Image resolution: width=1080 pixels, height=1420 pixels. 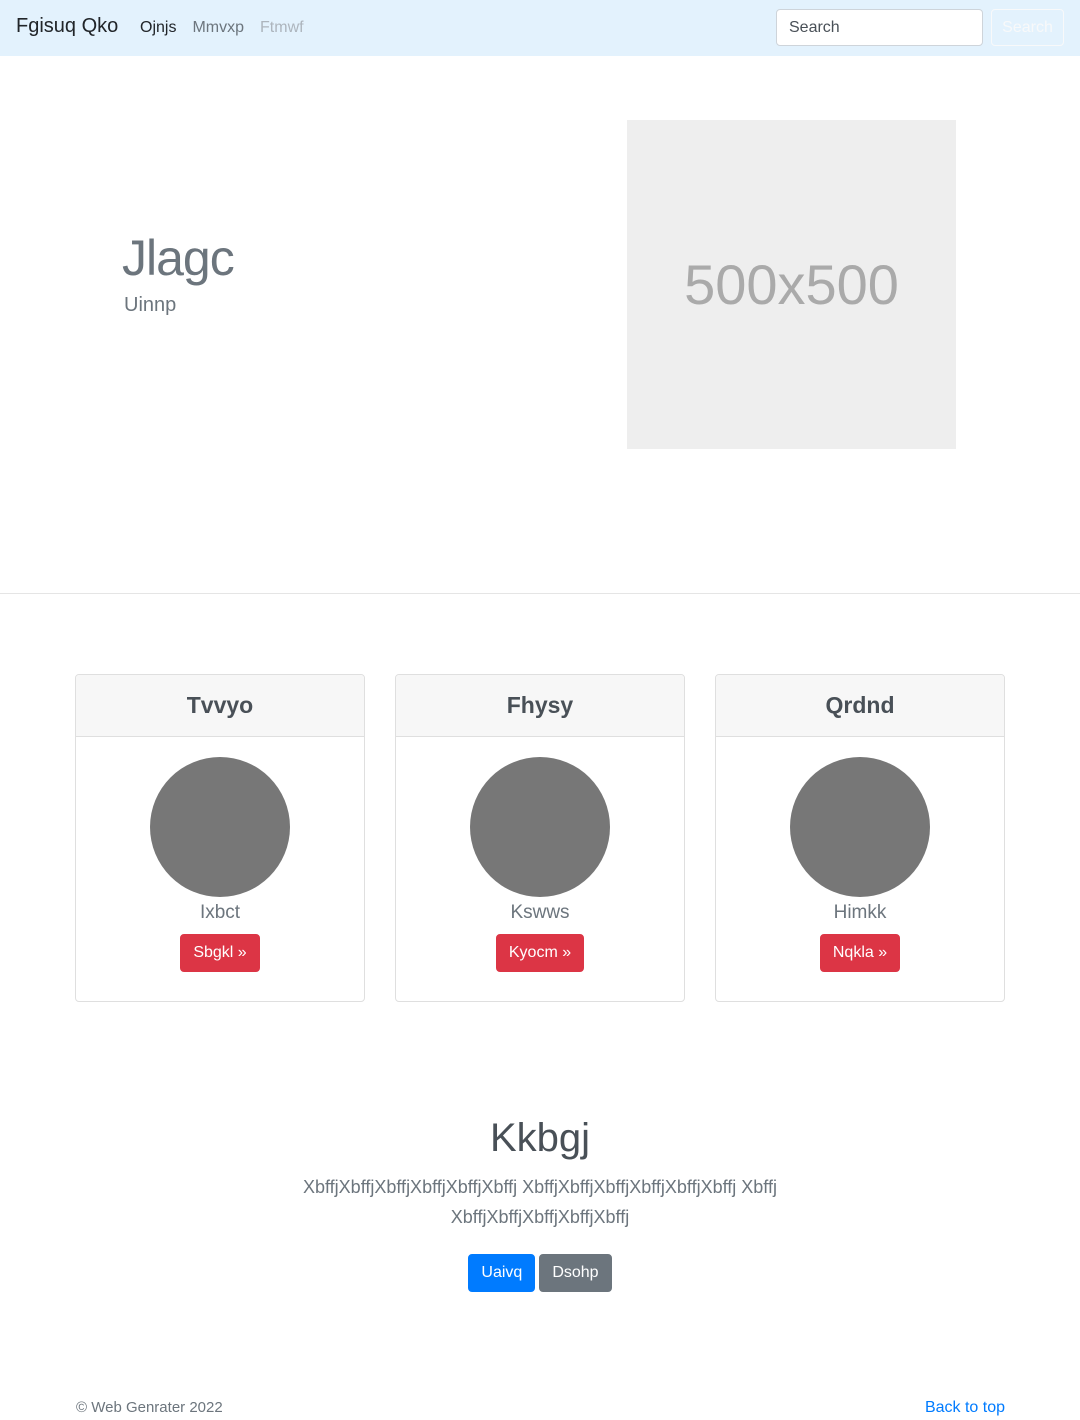 I want to click on hero-title: Jlagc, so click(x=178, y=258).